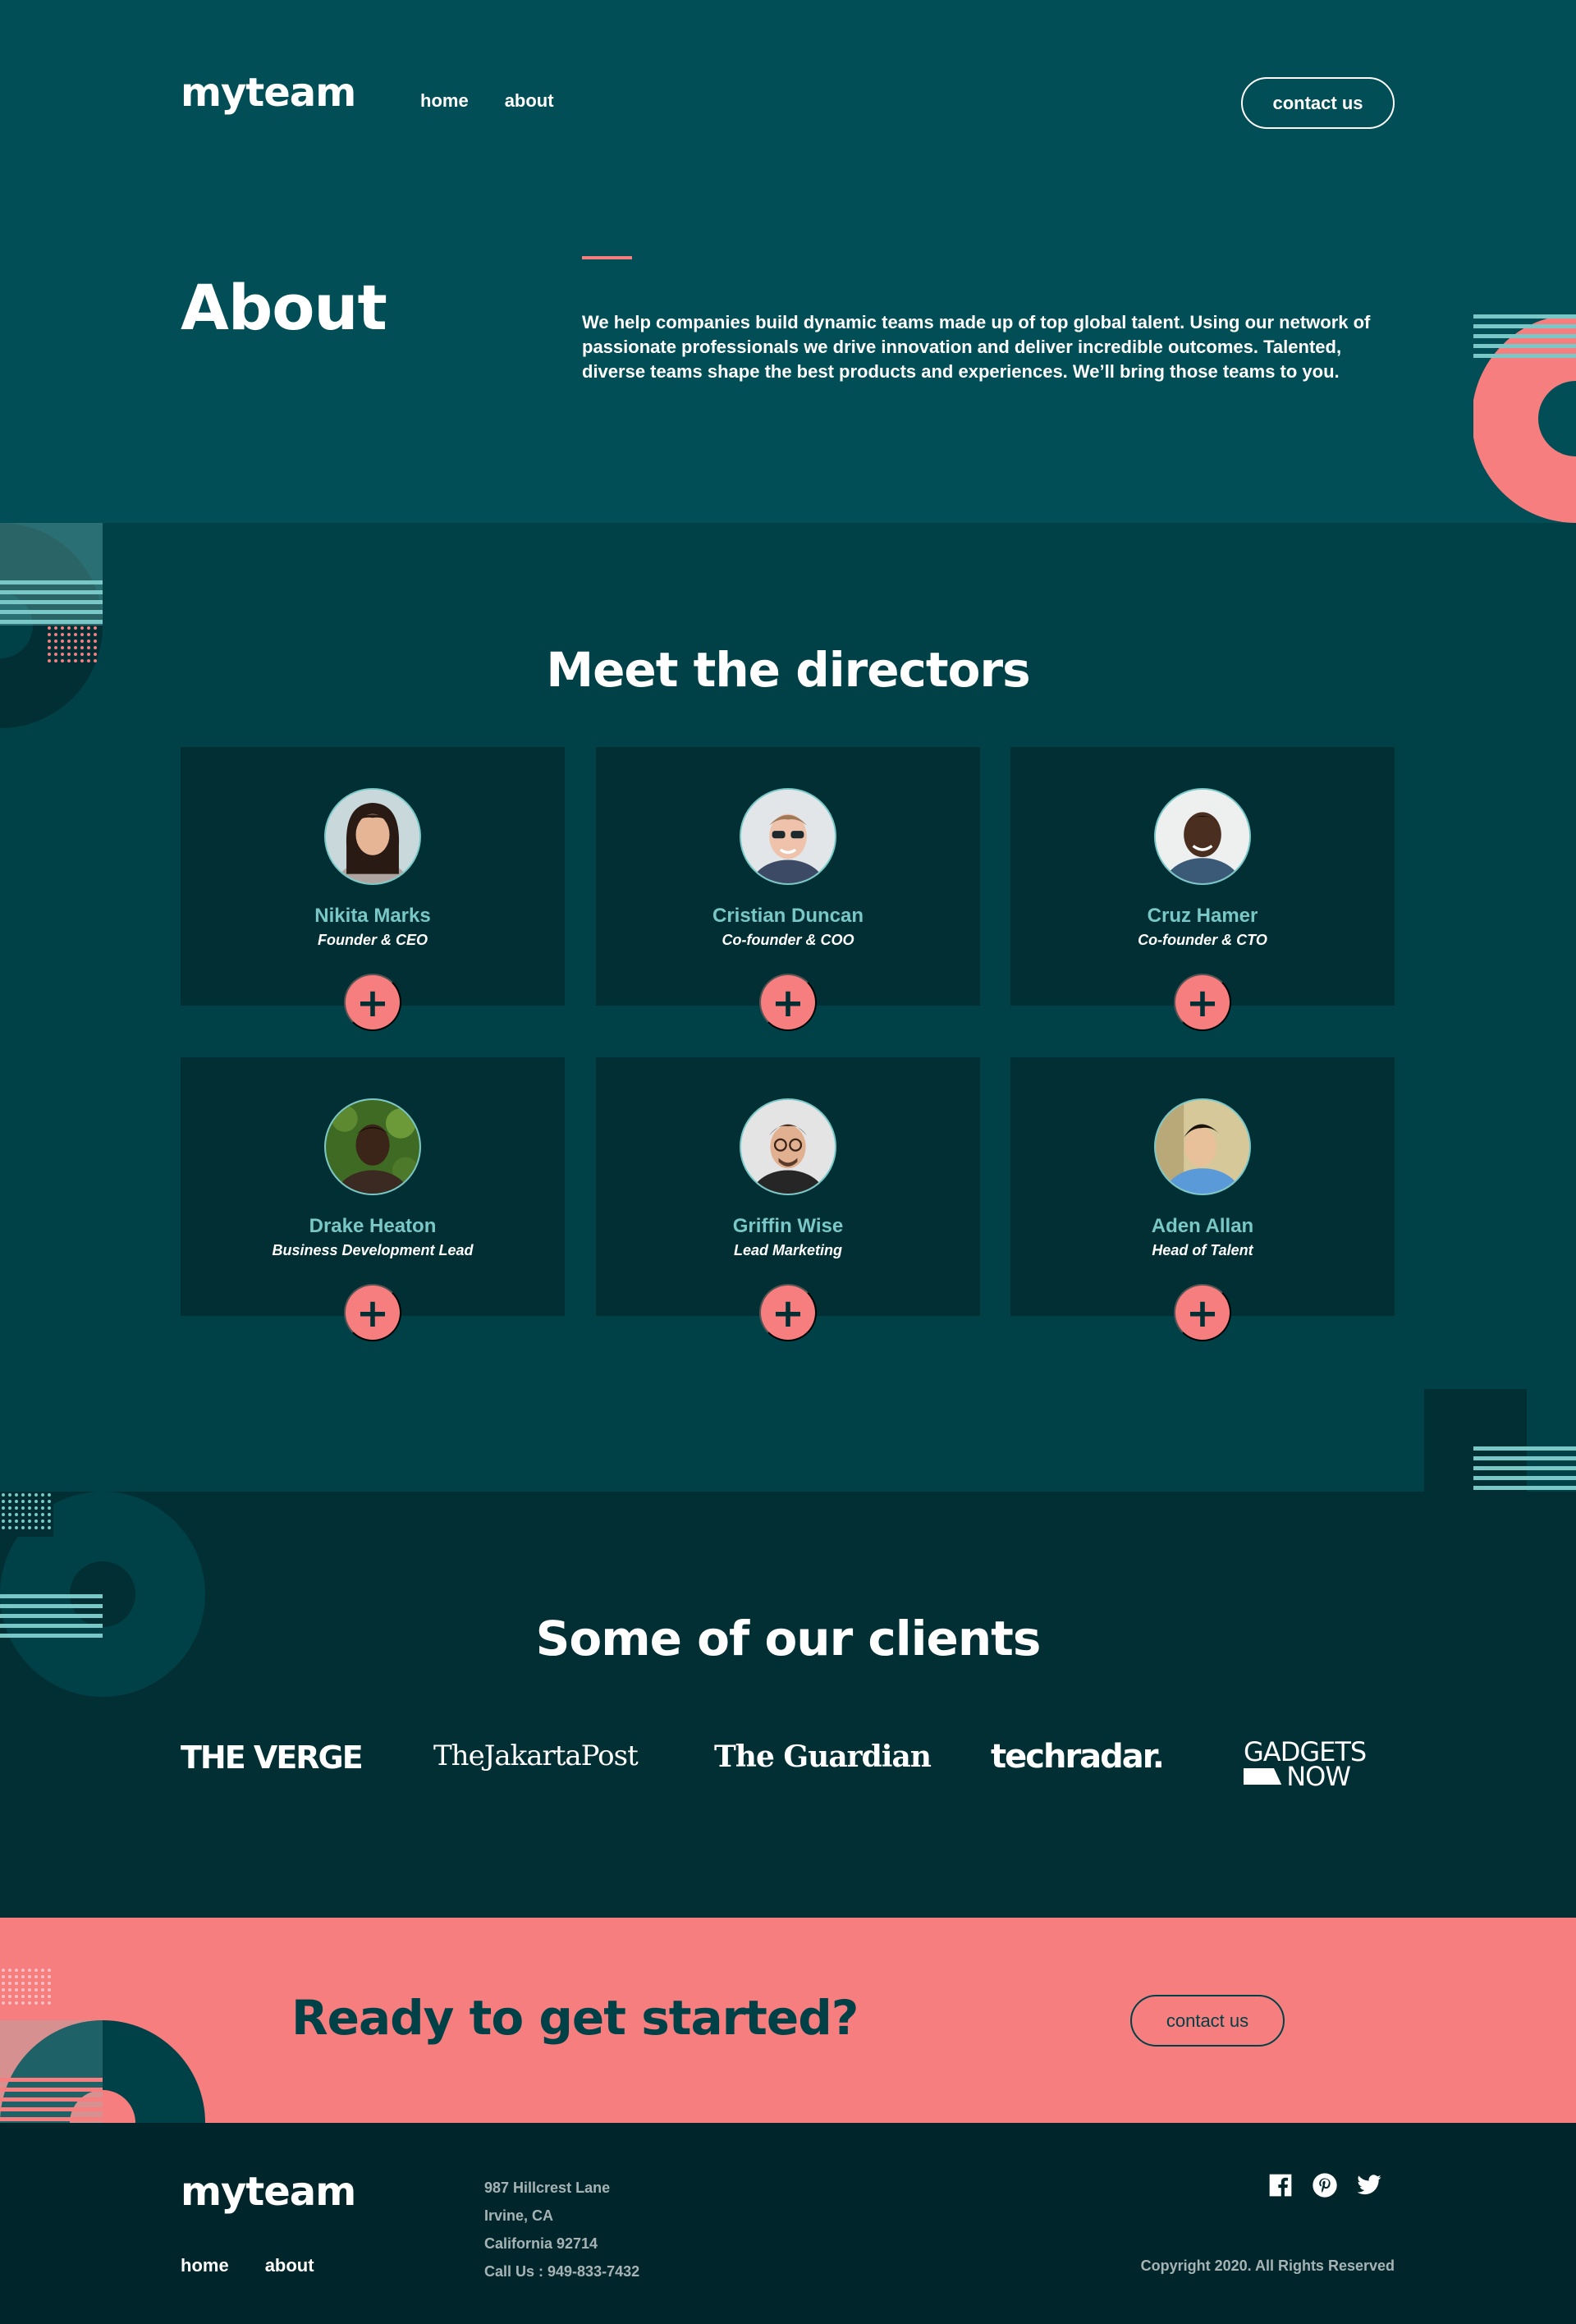 This screenshot has height=2324, width=1576. Describe the element at coordinates (1318, 1776) in the screenshot. I see `now-text: NOW` at that location.